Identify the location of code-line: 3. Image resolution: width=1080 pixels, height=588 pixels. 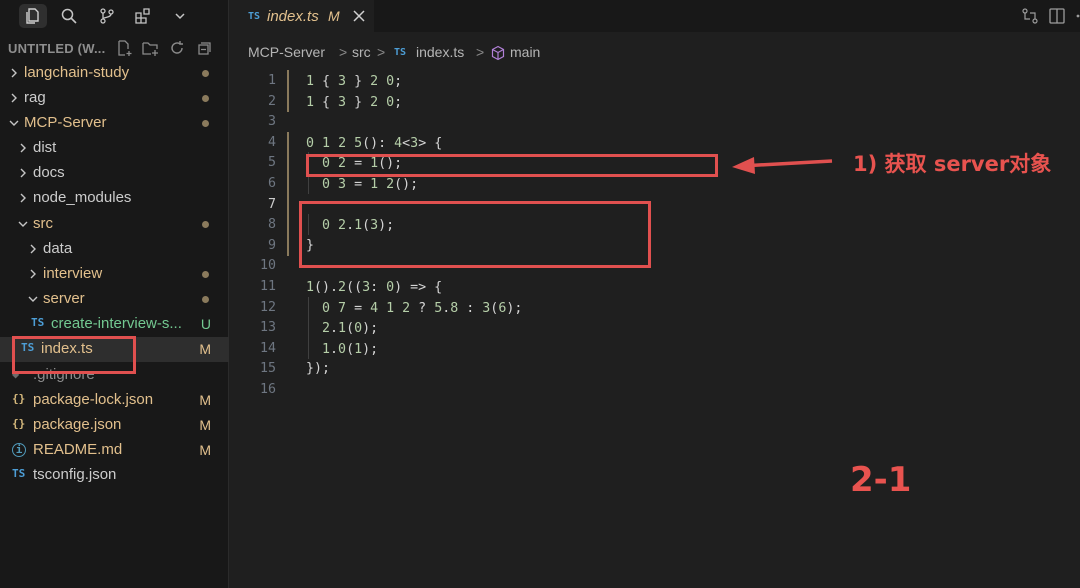
(655, 121).